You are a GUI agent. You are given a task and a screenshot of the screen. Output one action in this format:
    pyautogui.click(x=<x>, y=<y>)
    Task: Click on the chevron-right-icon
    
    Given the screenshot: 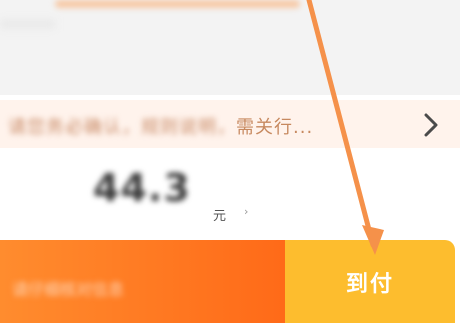 What is the action you would take?
    pyautogui.click(x=431, y=125)
    